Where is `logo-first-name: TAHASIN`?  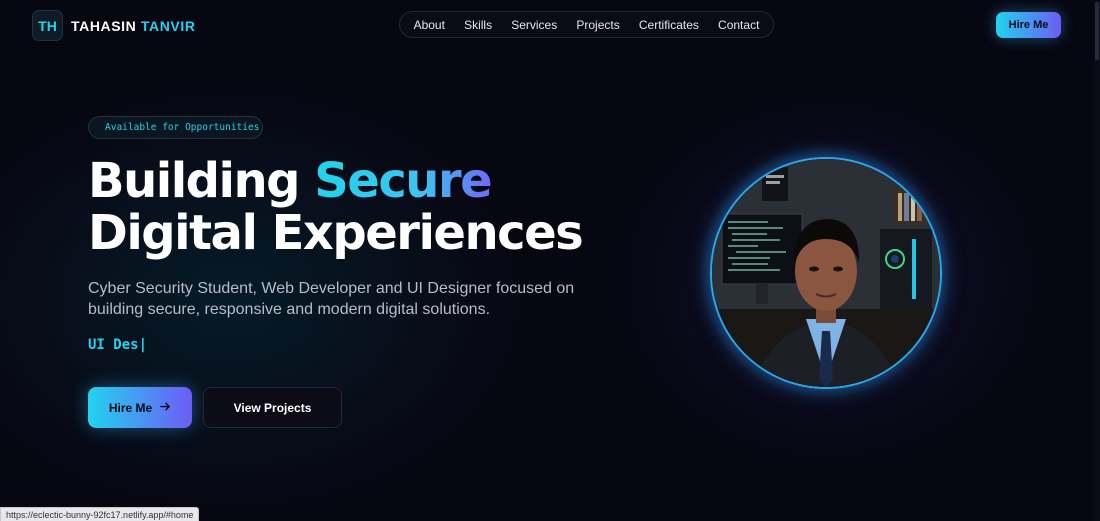
logo-first-name: TAHASIN is located at coordinates (104, 25).